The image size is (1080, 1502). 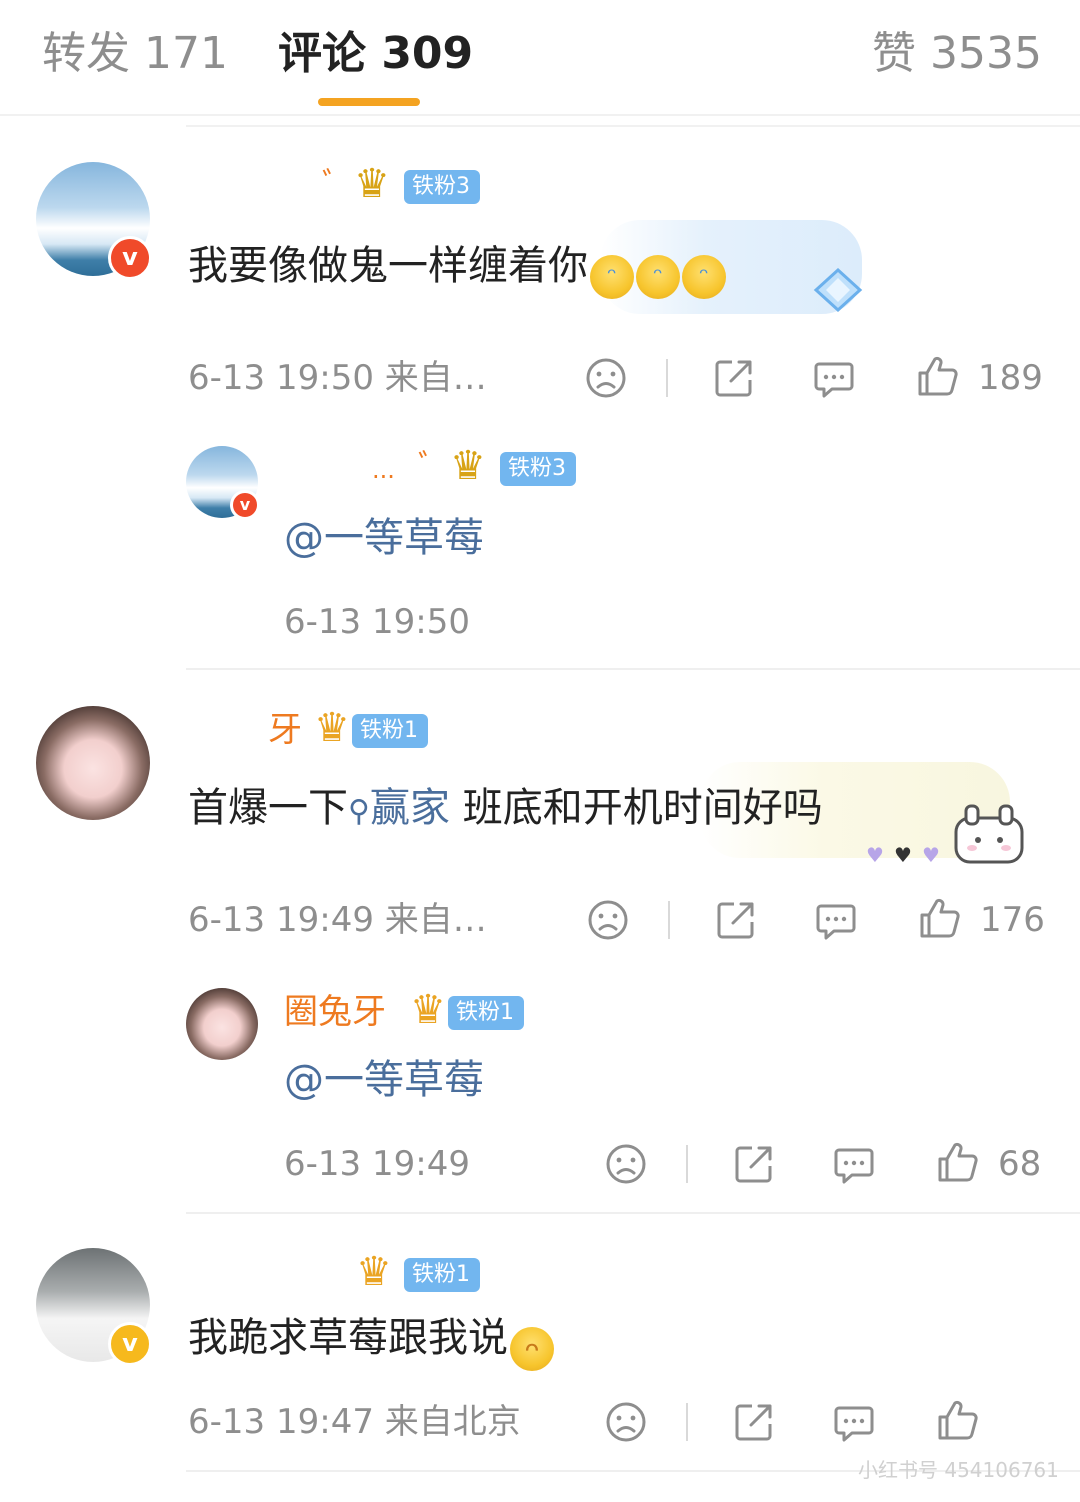 I want to click on nickname: 圈兔牙, so click(x=335, y=1012).